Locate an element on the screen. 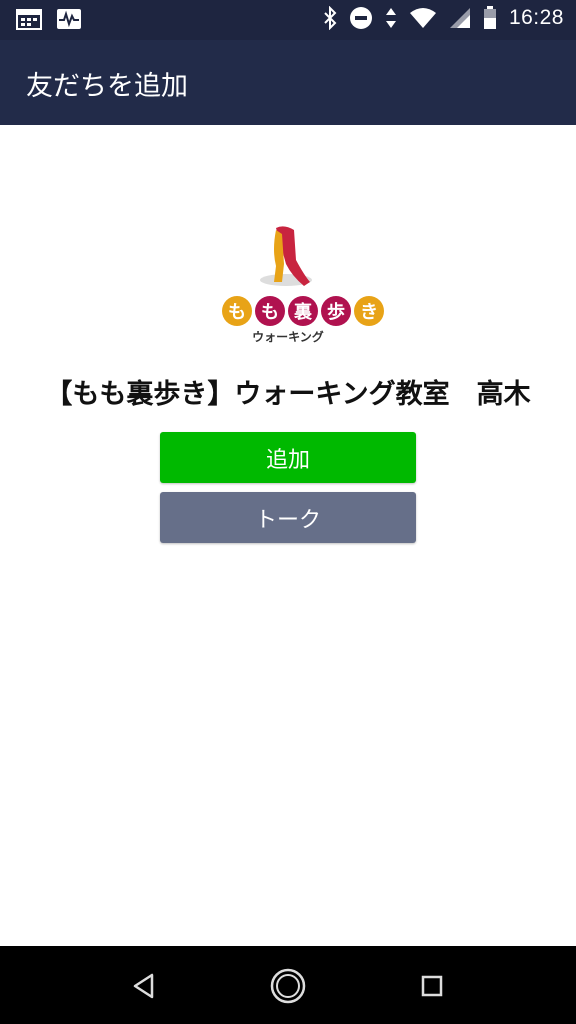 The image size is (576, 1024). account-logo: も も 裏 歩 き ウォーキング is located at coordinates (300, 283).